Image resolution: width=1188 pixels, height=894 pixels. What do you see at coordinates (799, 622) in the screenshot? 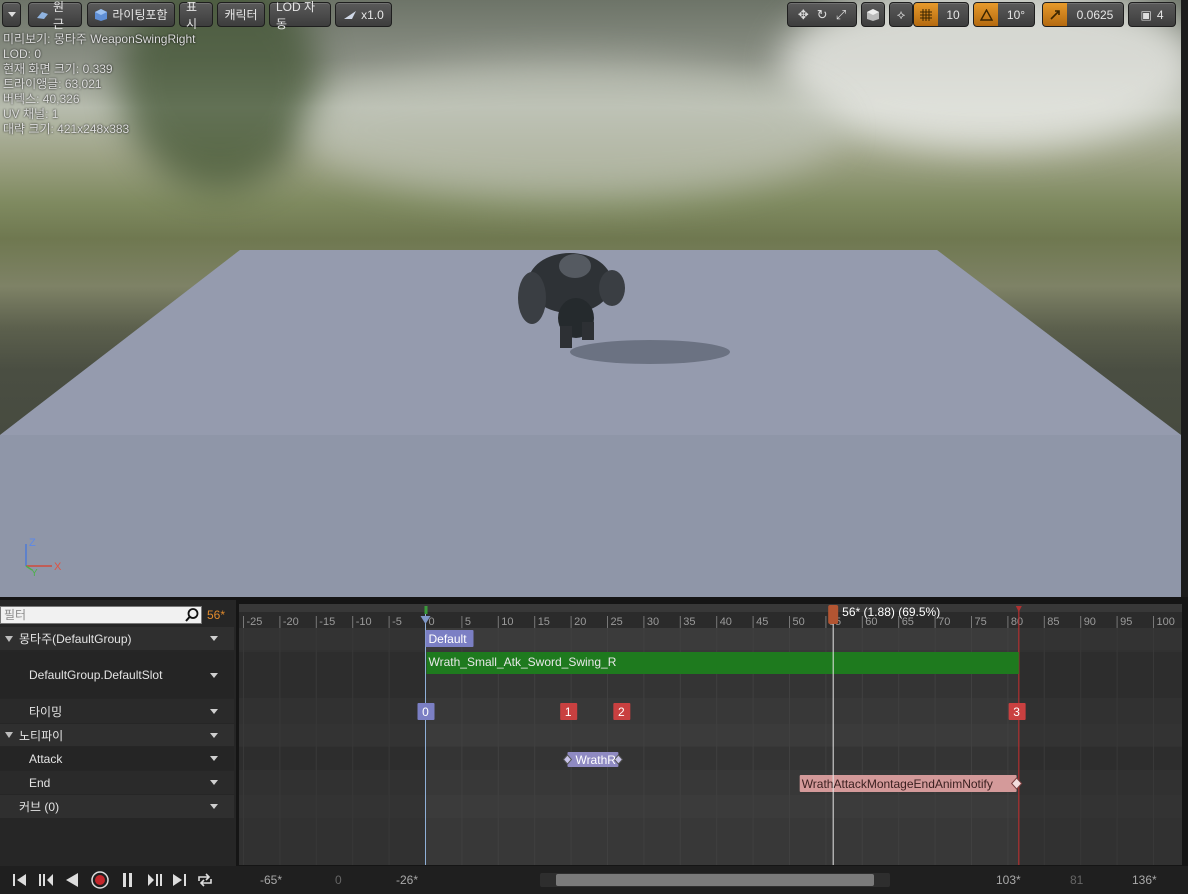
I see `ruler-tick-label: 50` at bounding box center [799, 622].